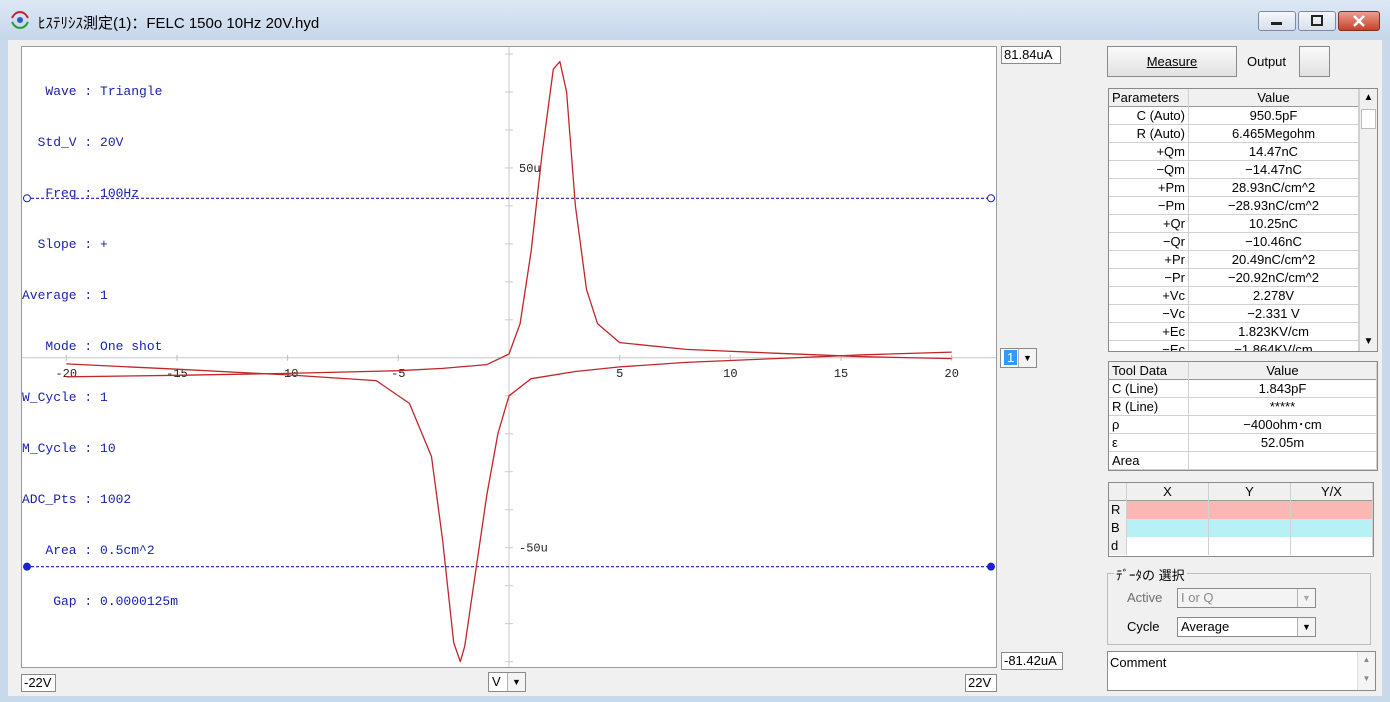 The width and height of the screenshot is (1390, 702). What do you see at coordinates (991, 198) in the screenshot?
I see `upper-cursor-handle-right` at bounding box center [991, 198].